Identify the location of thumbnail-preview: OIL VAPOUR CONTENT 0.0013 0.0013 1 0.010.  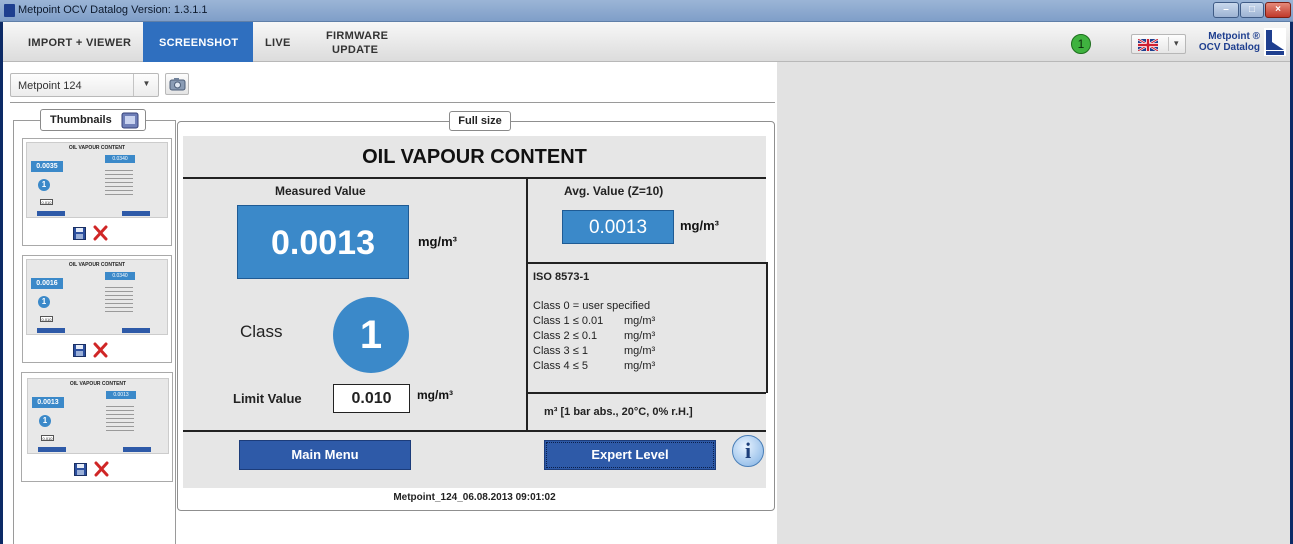
(98, 416).